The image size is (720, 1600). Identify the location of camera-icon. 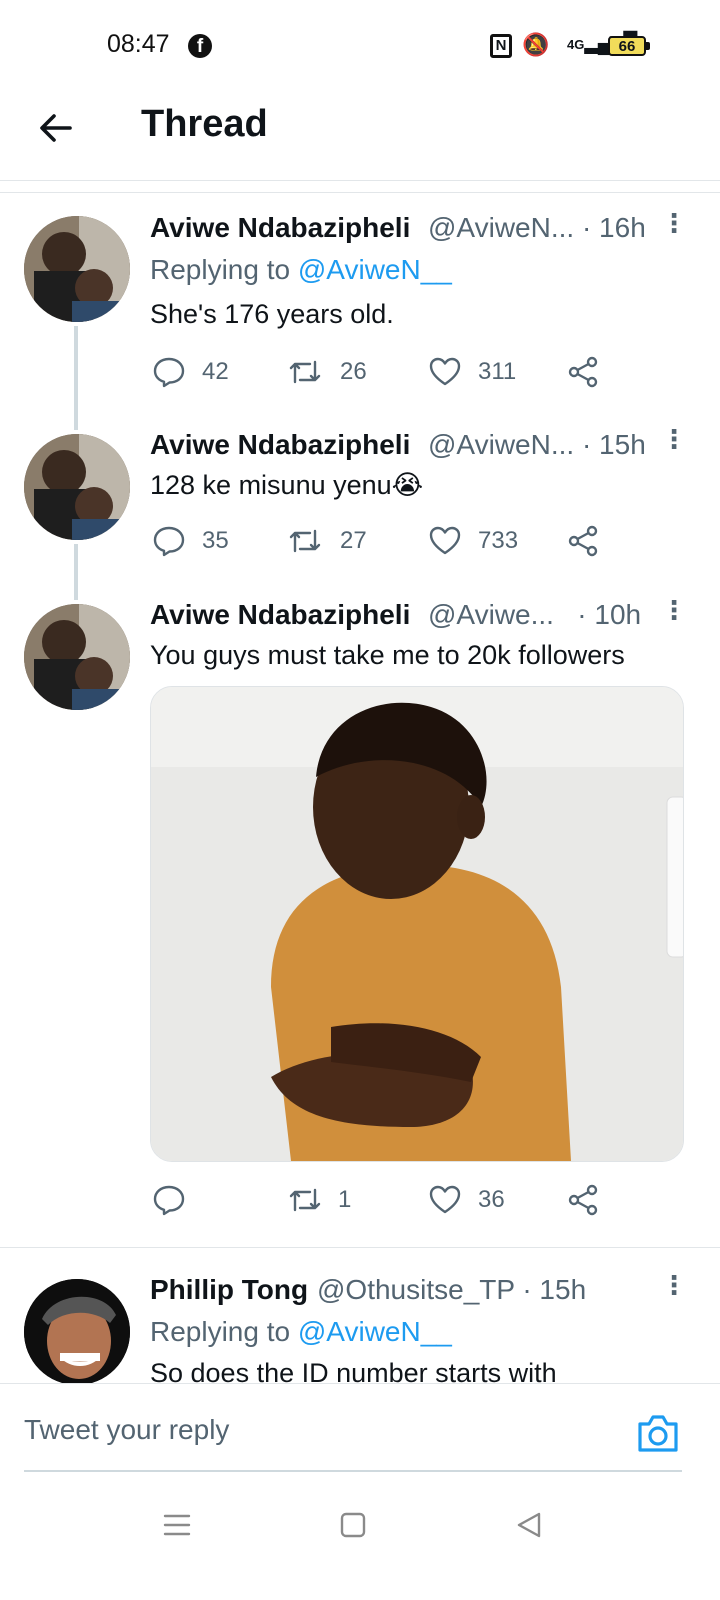
(658, 1433).